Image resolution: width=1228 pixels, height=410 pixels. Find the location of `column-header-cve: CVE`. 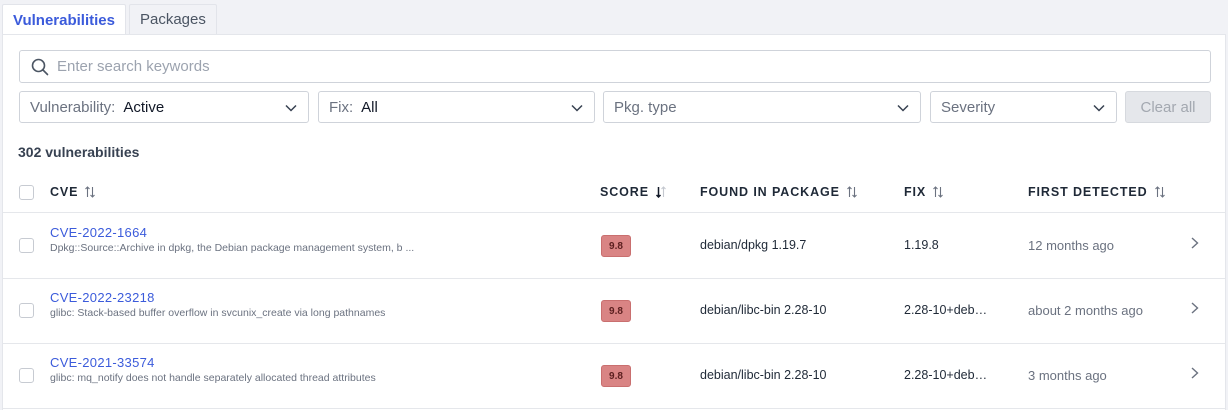

column-header-cve: CVE is located at coordinates (73, 192).